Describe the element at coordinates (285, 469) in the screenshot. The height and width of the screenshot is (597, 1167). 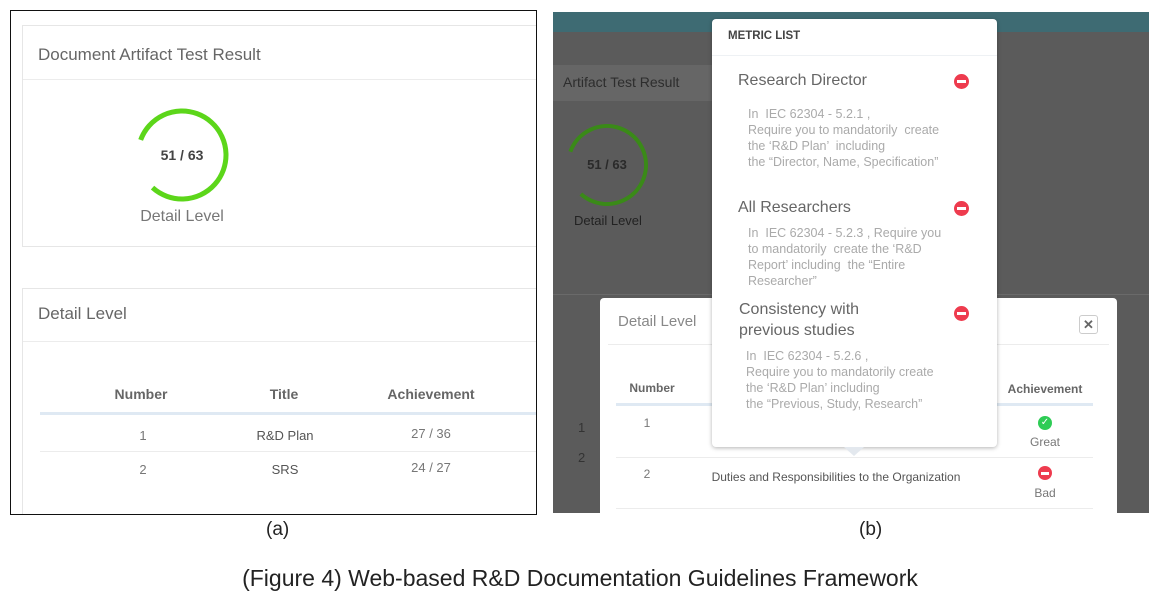
I see `row-title: SRS` at that location.